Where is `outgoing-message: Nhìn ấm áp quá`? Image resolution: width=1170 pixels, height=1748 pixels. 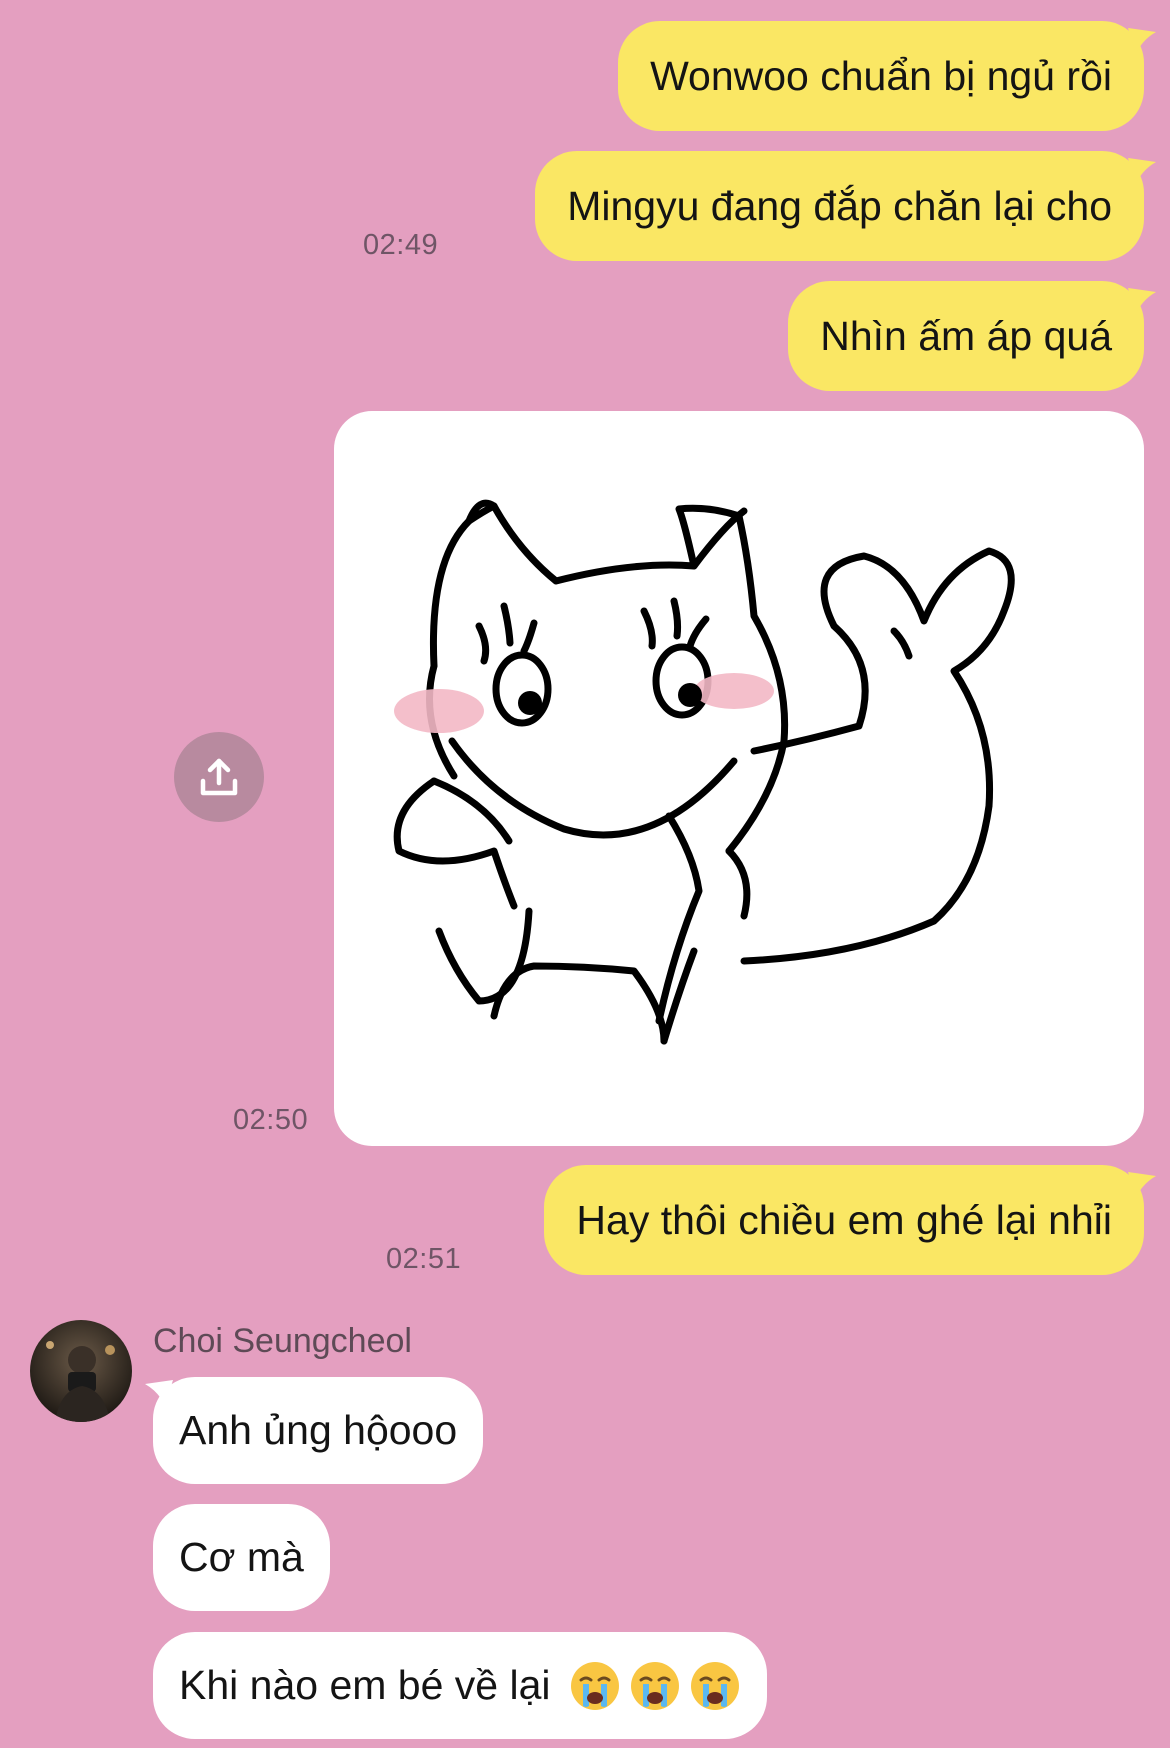 outgoing-message: Nhìn ấm áp quá is located at coordinates (966, 336).